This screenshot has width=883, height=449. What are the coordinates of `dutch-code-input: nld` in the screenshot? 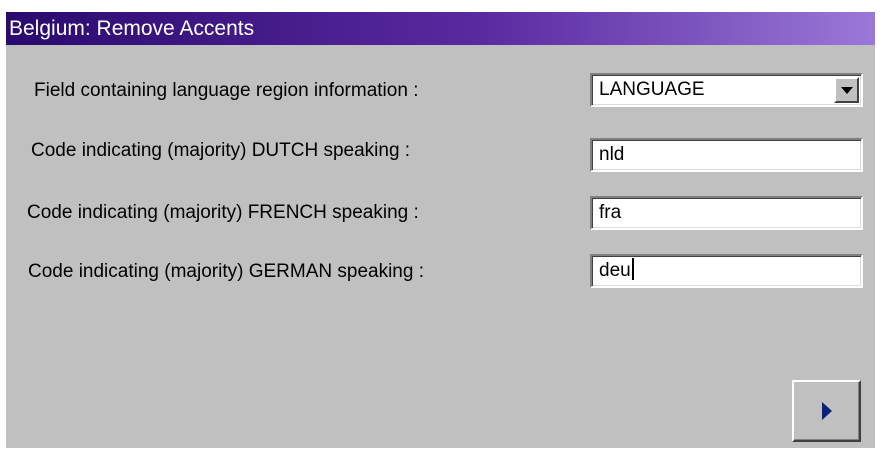 It's located at (726, 155).